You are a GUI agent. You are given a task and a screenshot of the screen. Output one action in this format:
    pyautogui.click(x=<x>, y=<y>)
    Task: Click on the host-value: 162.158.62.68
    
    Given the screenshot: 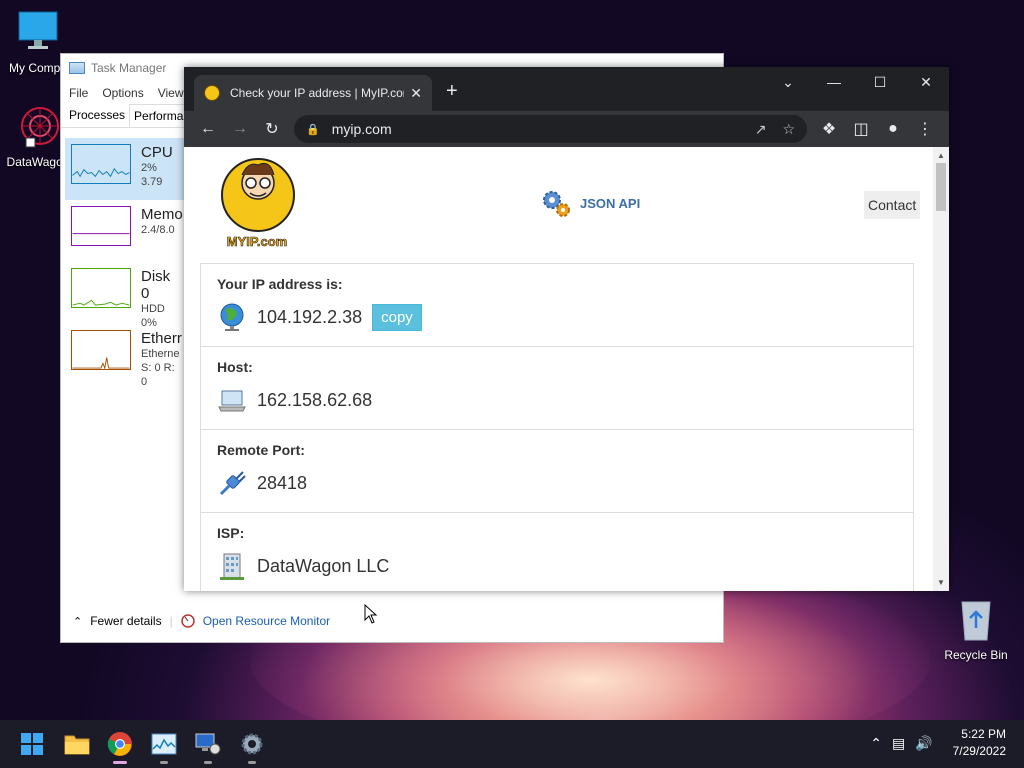 What is the action you would take?
    pyautogui.click(x=315, y=399)
    